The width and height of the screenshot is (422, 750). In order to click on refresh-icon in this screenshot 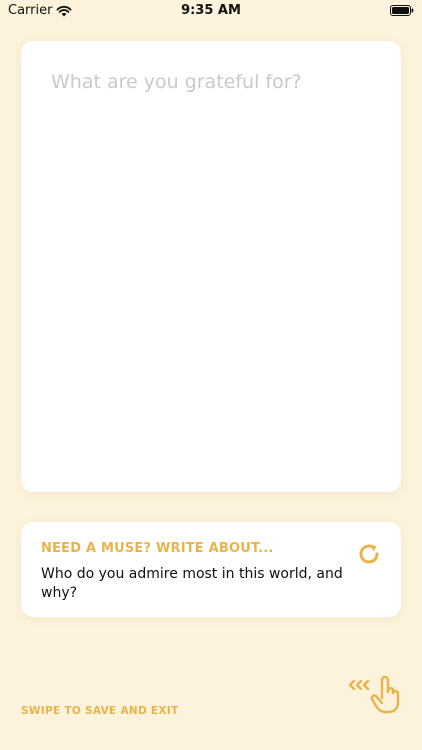, I will do `click(369, 554)`.